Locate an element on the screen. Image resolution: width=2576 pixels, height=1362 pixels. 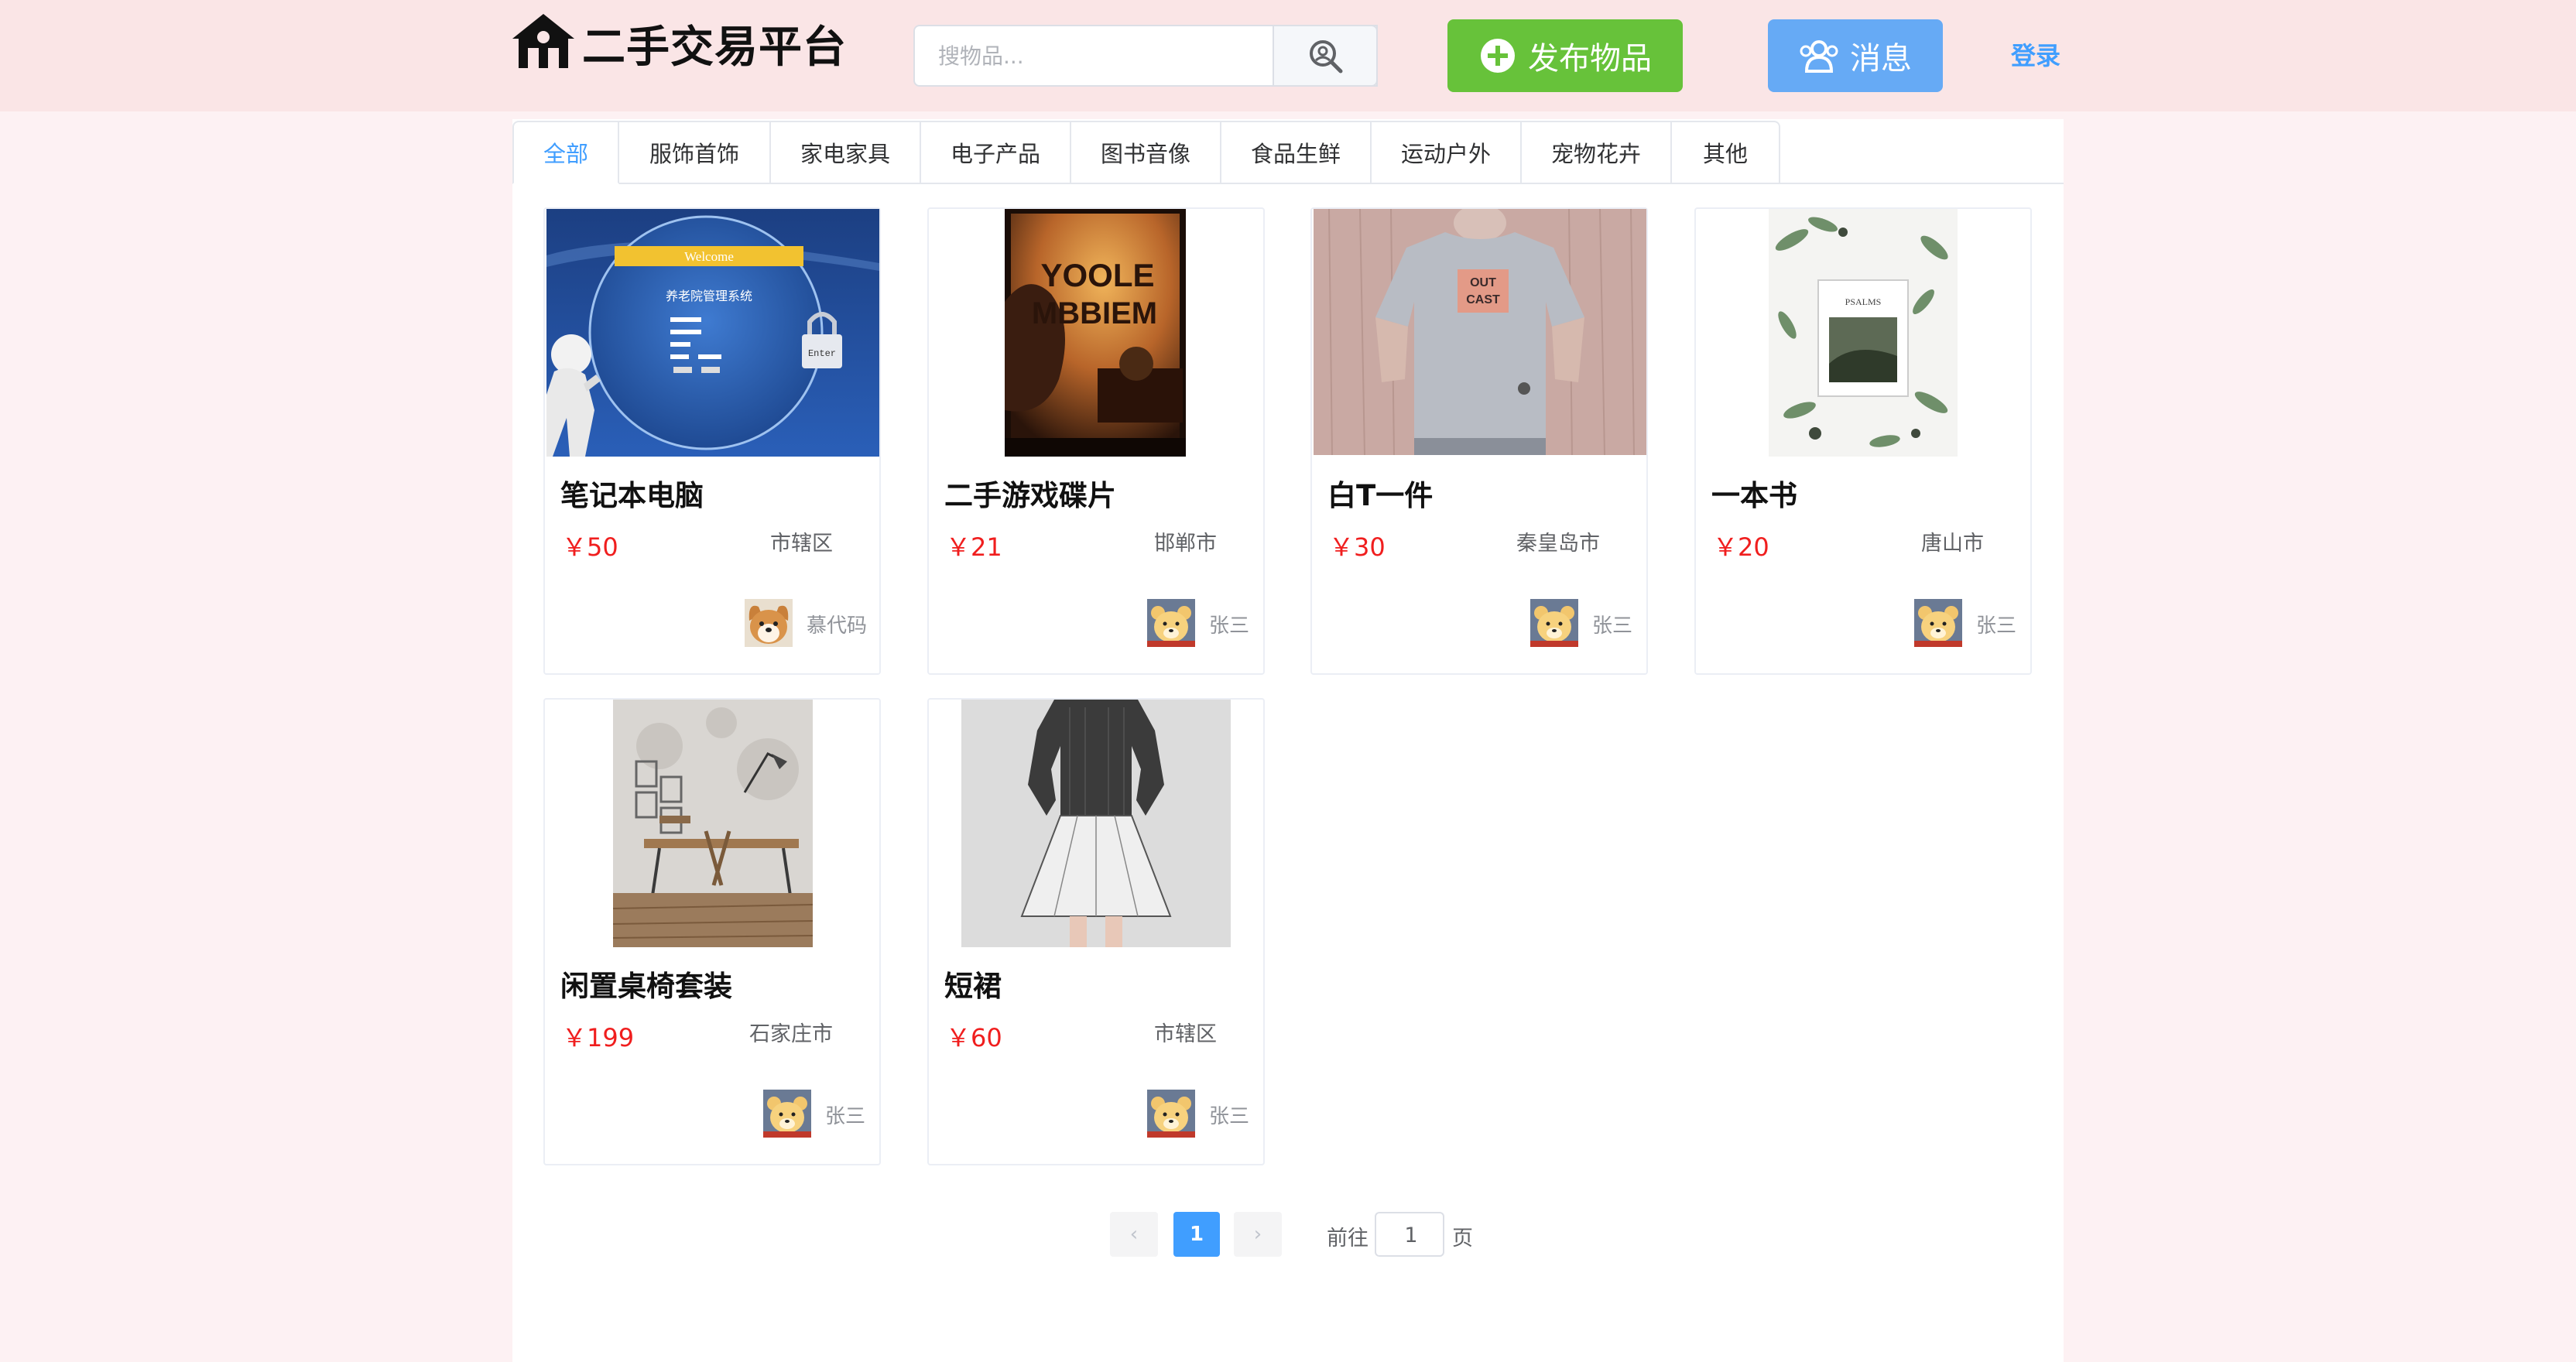
tshirt-text-2: CAST is located at coordinates (1483, 299).